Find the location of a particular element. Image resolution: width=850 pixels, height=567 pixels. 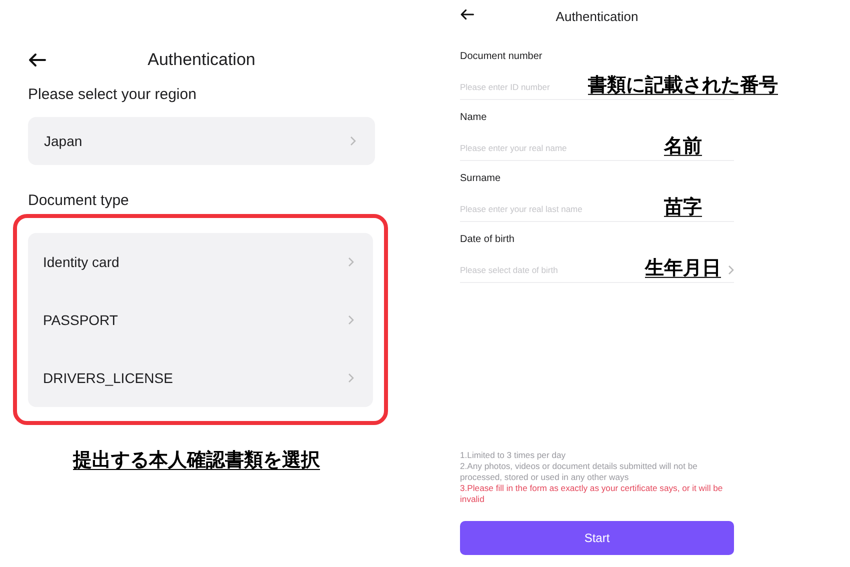

annotation-text: 生年月日 is located at coordinates (683, 269).